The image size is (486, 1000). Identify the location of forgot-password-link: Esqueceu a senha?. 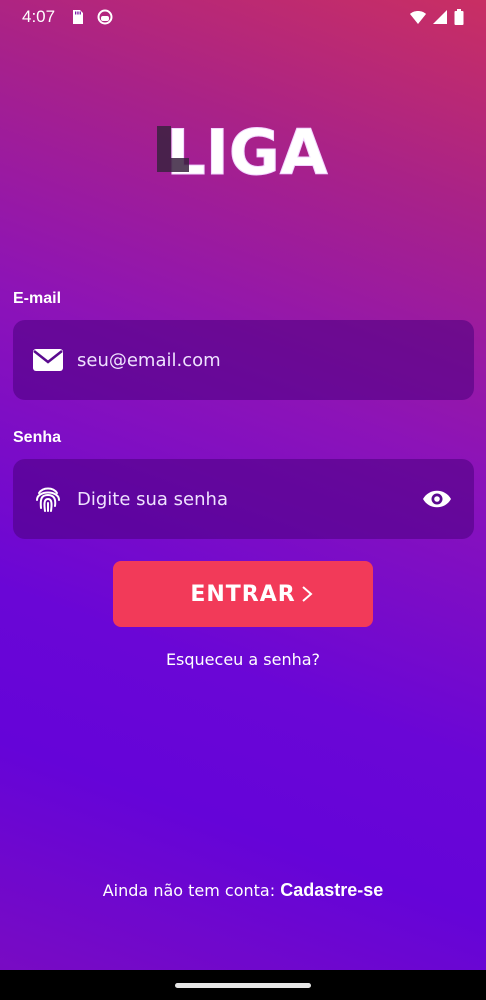
(243, 659).